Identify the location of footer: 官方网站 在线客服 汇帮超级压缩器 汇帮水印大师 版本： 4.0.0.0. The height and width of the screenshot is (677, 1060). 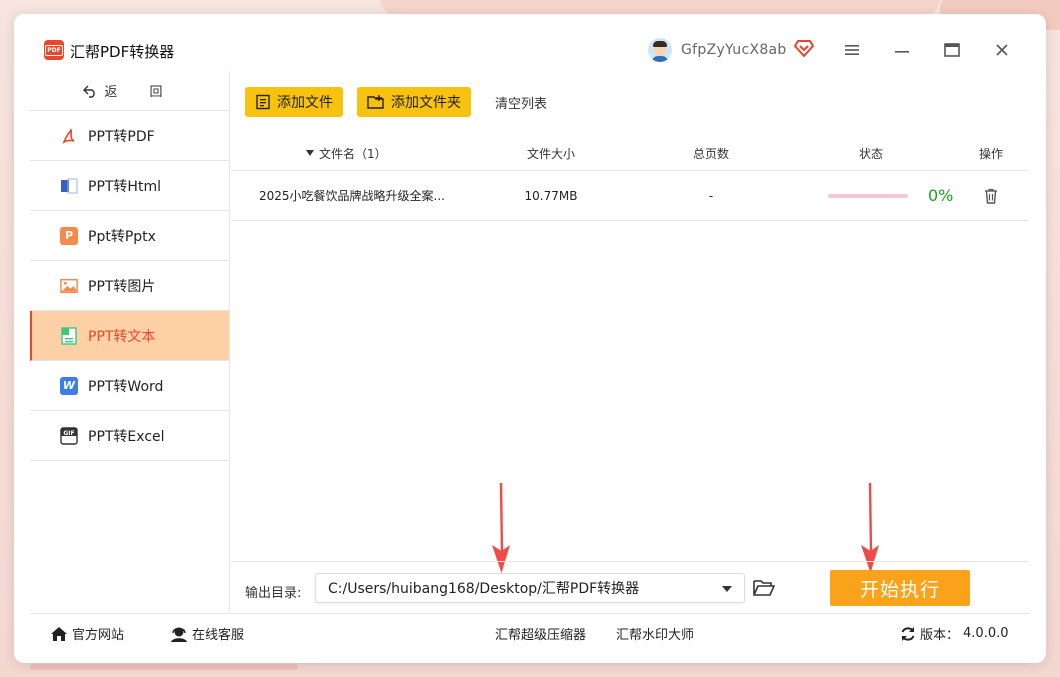
(530, 633).